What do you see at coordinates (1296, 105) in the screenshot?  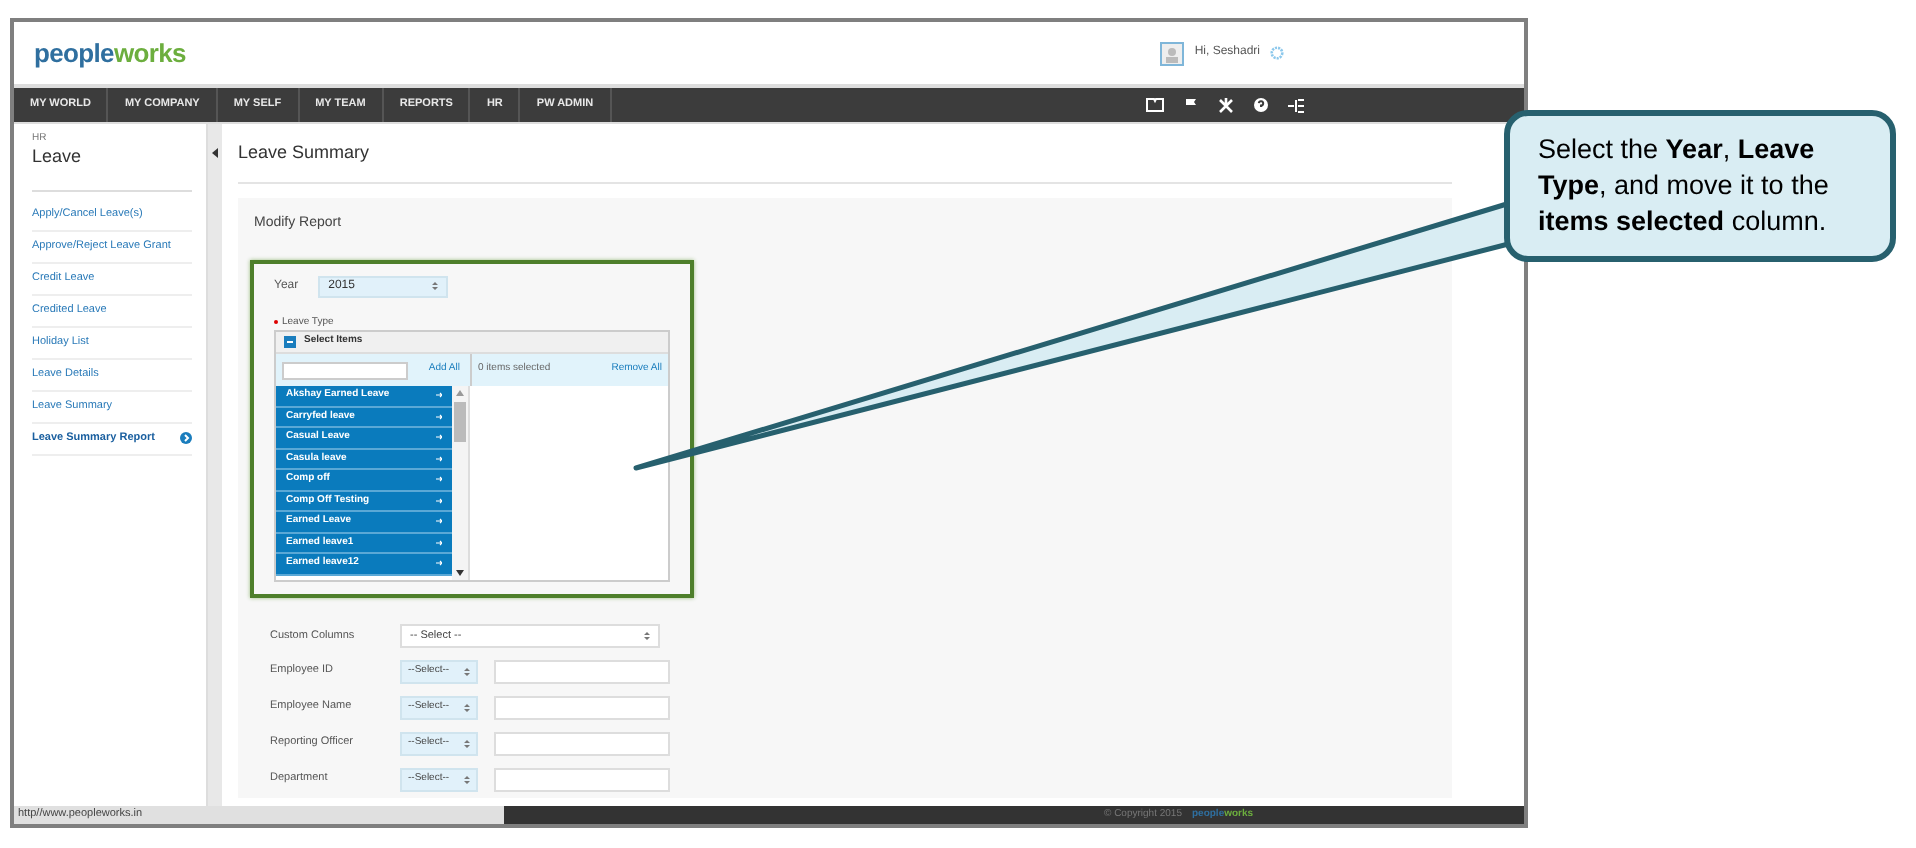 I see `hierarchy-icon` at bounding box center [1296, 105].